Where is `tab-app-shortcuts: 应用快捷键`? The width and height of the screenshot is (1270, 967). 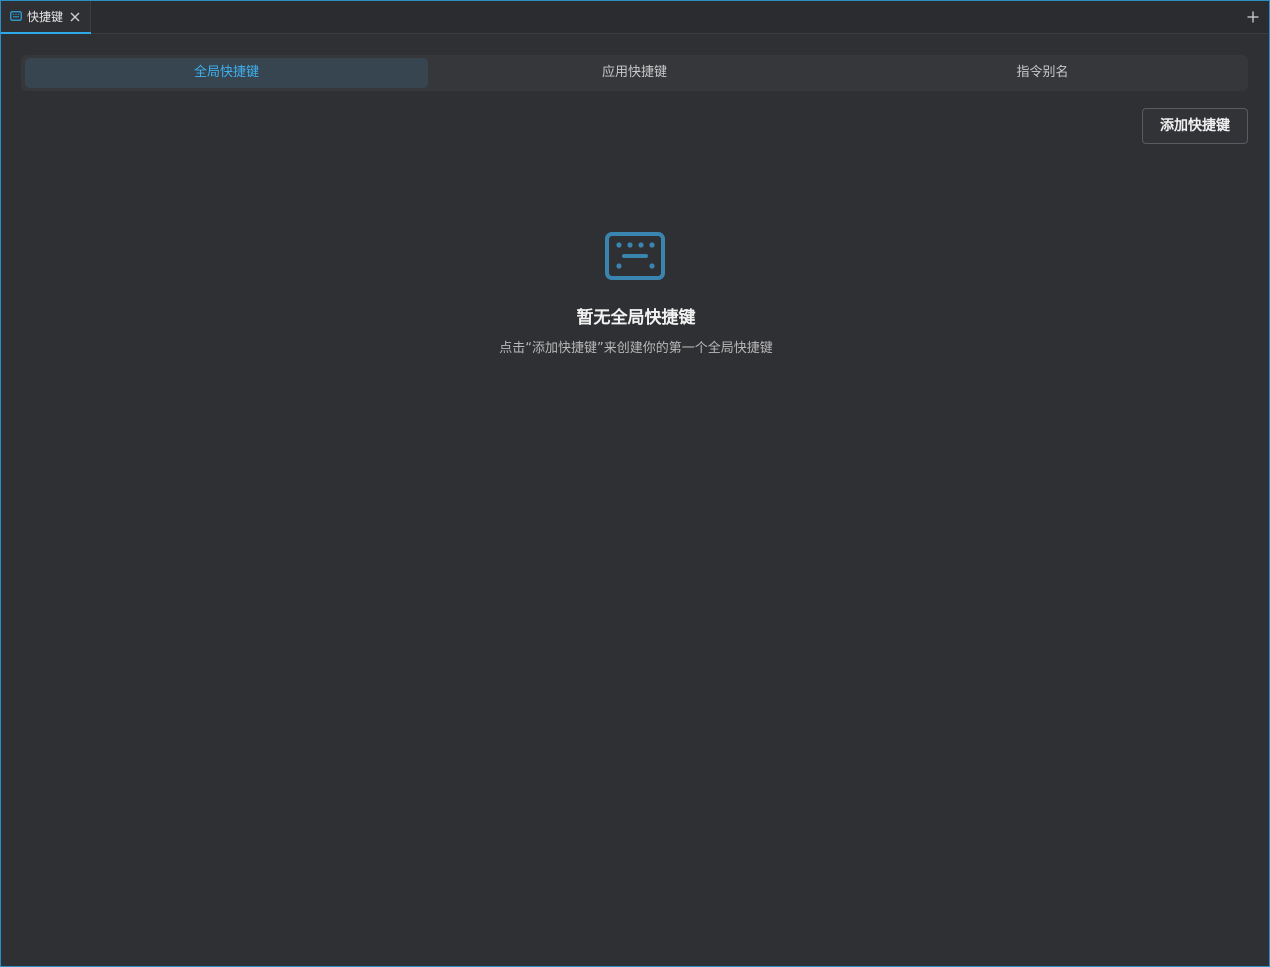 tab-app-shortcuts: 应用快捷键 is located at coordinates (634, 73).